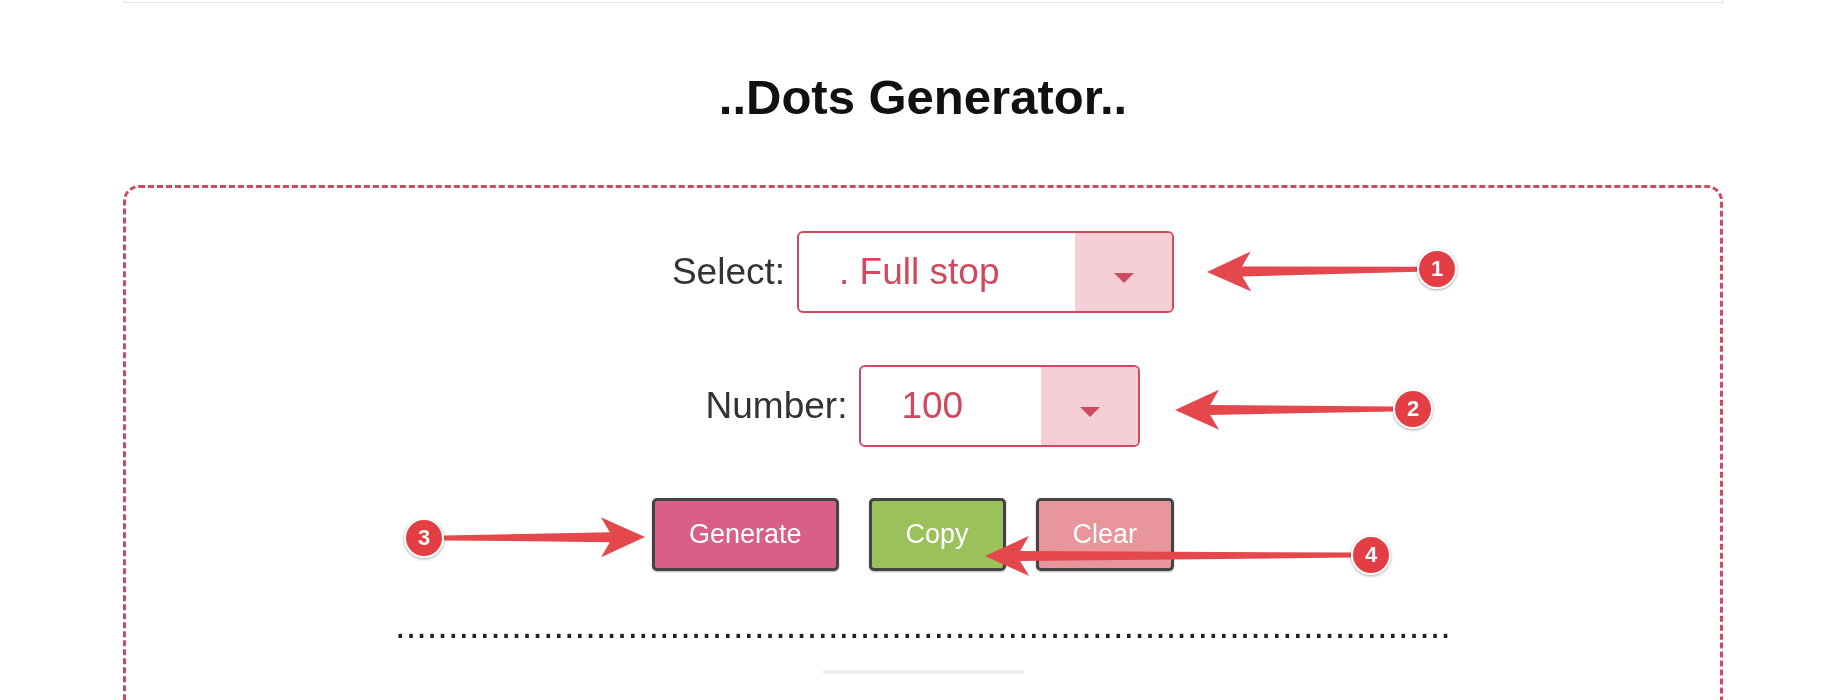 This screenshot has height=700, width=1846. Describe the element at coordinates (986, 272) in the screenshot. I see `dropdown-field: . Full stop` at that location.